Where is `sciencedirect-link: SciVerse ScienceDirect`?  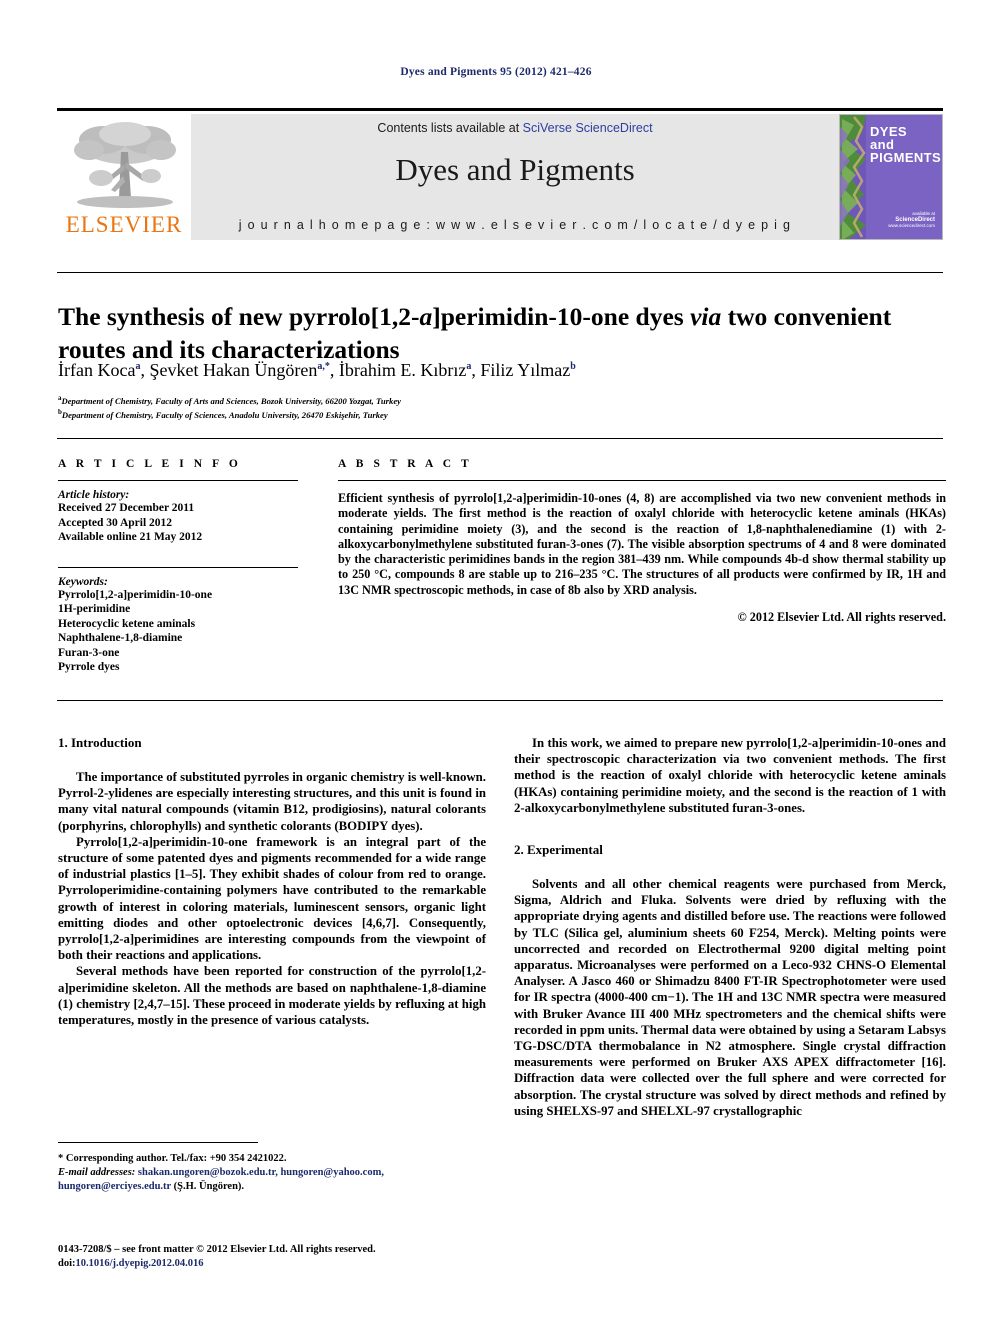 sciencedirect-link: SciVerse ScienceDirect is located at coordinates (588, 128).